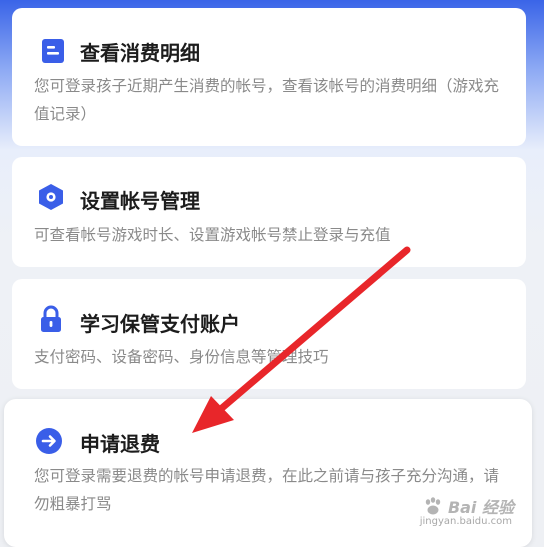 This screenshot has height=547, width=544. Describe the element at coordinates (433, 506) in the screenshot. I see `paw-icon` at that location.